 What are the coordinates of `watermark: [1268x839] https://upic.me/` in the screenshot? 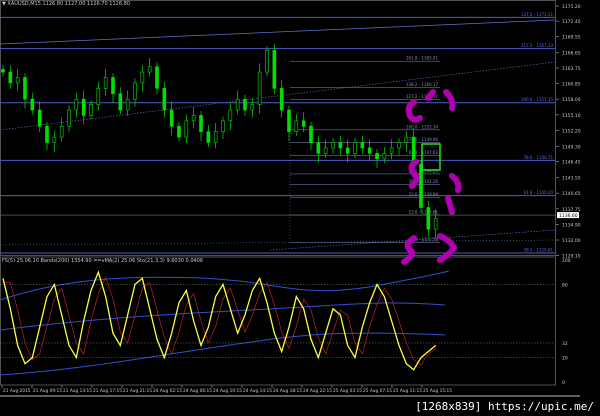 It's located at (504, 406).